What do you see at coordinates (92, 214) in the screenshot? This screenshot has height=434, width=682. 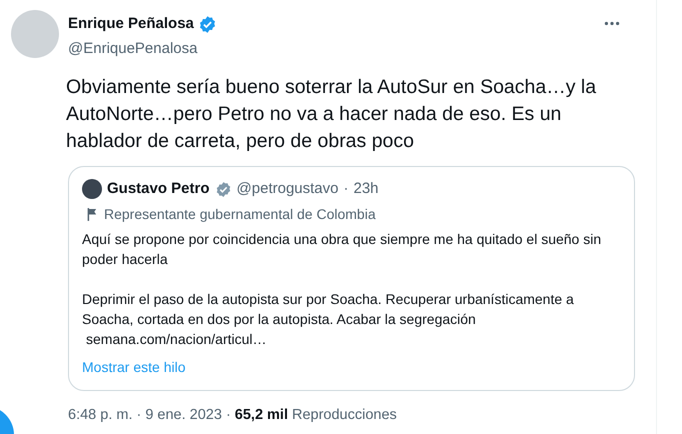 I see `flag-icon` at bounding box center [92, 214].